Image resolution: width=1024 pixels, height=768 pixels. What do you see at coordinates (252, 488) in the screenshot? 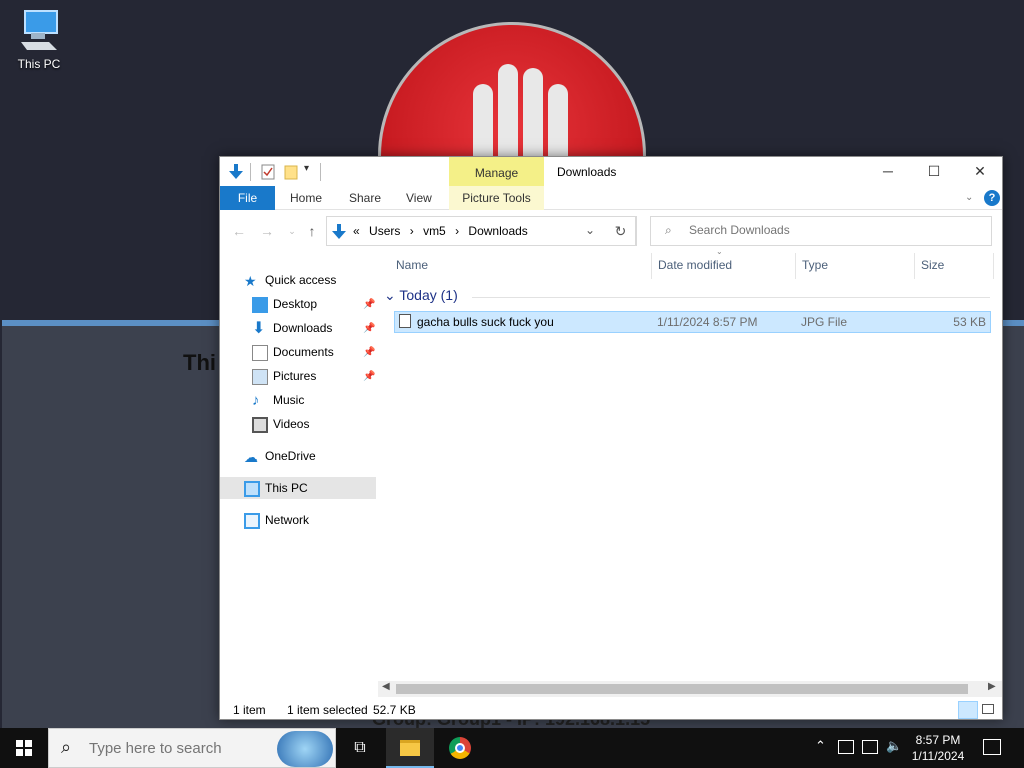
I see `computer-icon` at bounding box center [252, 488].